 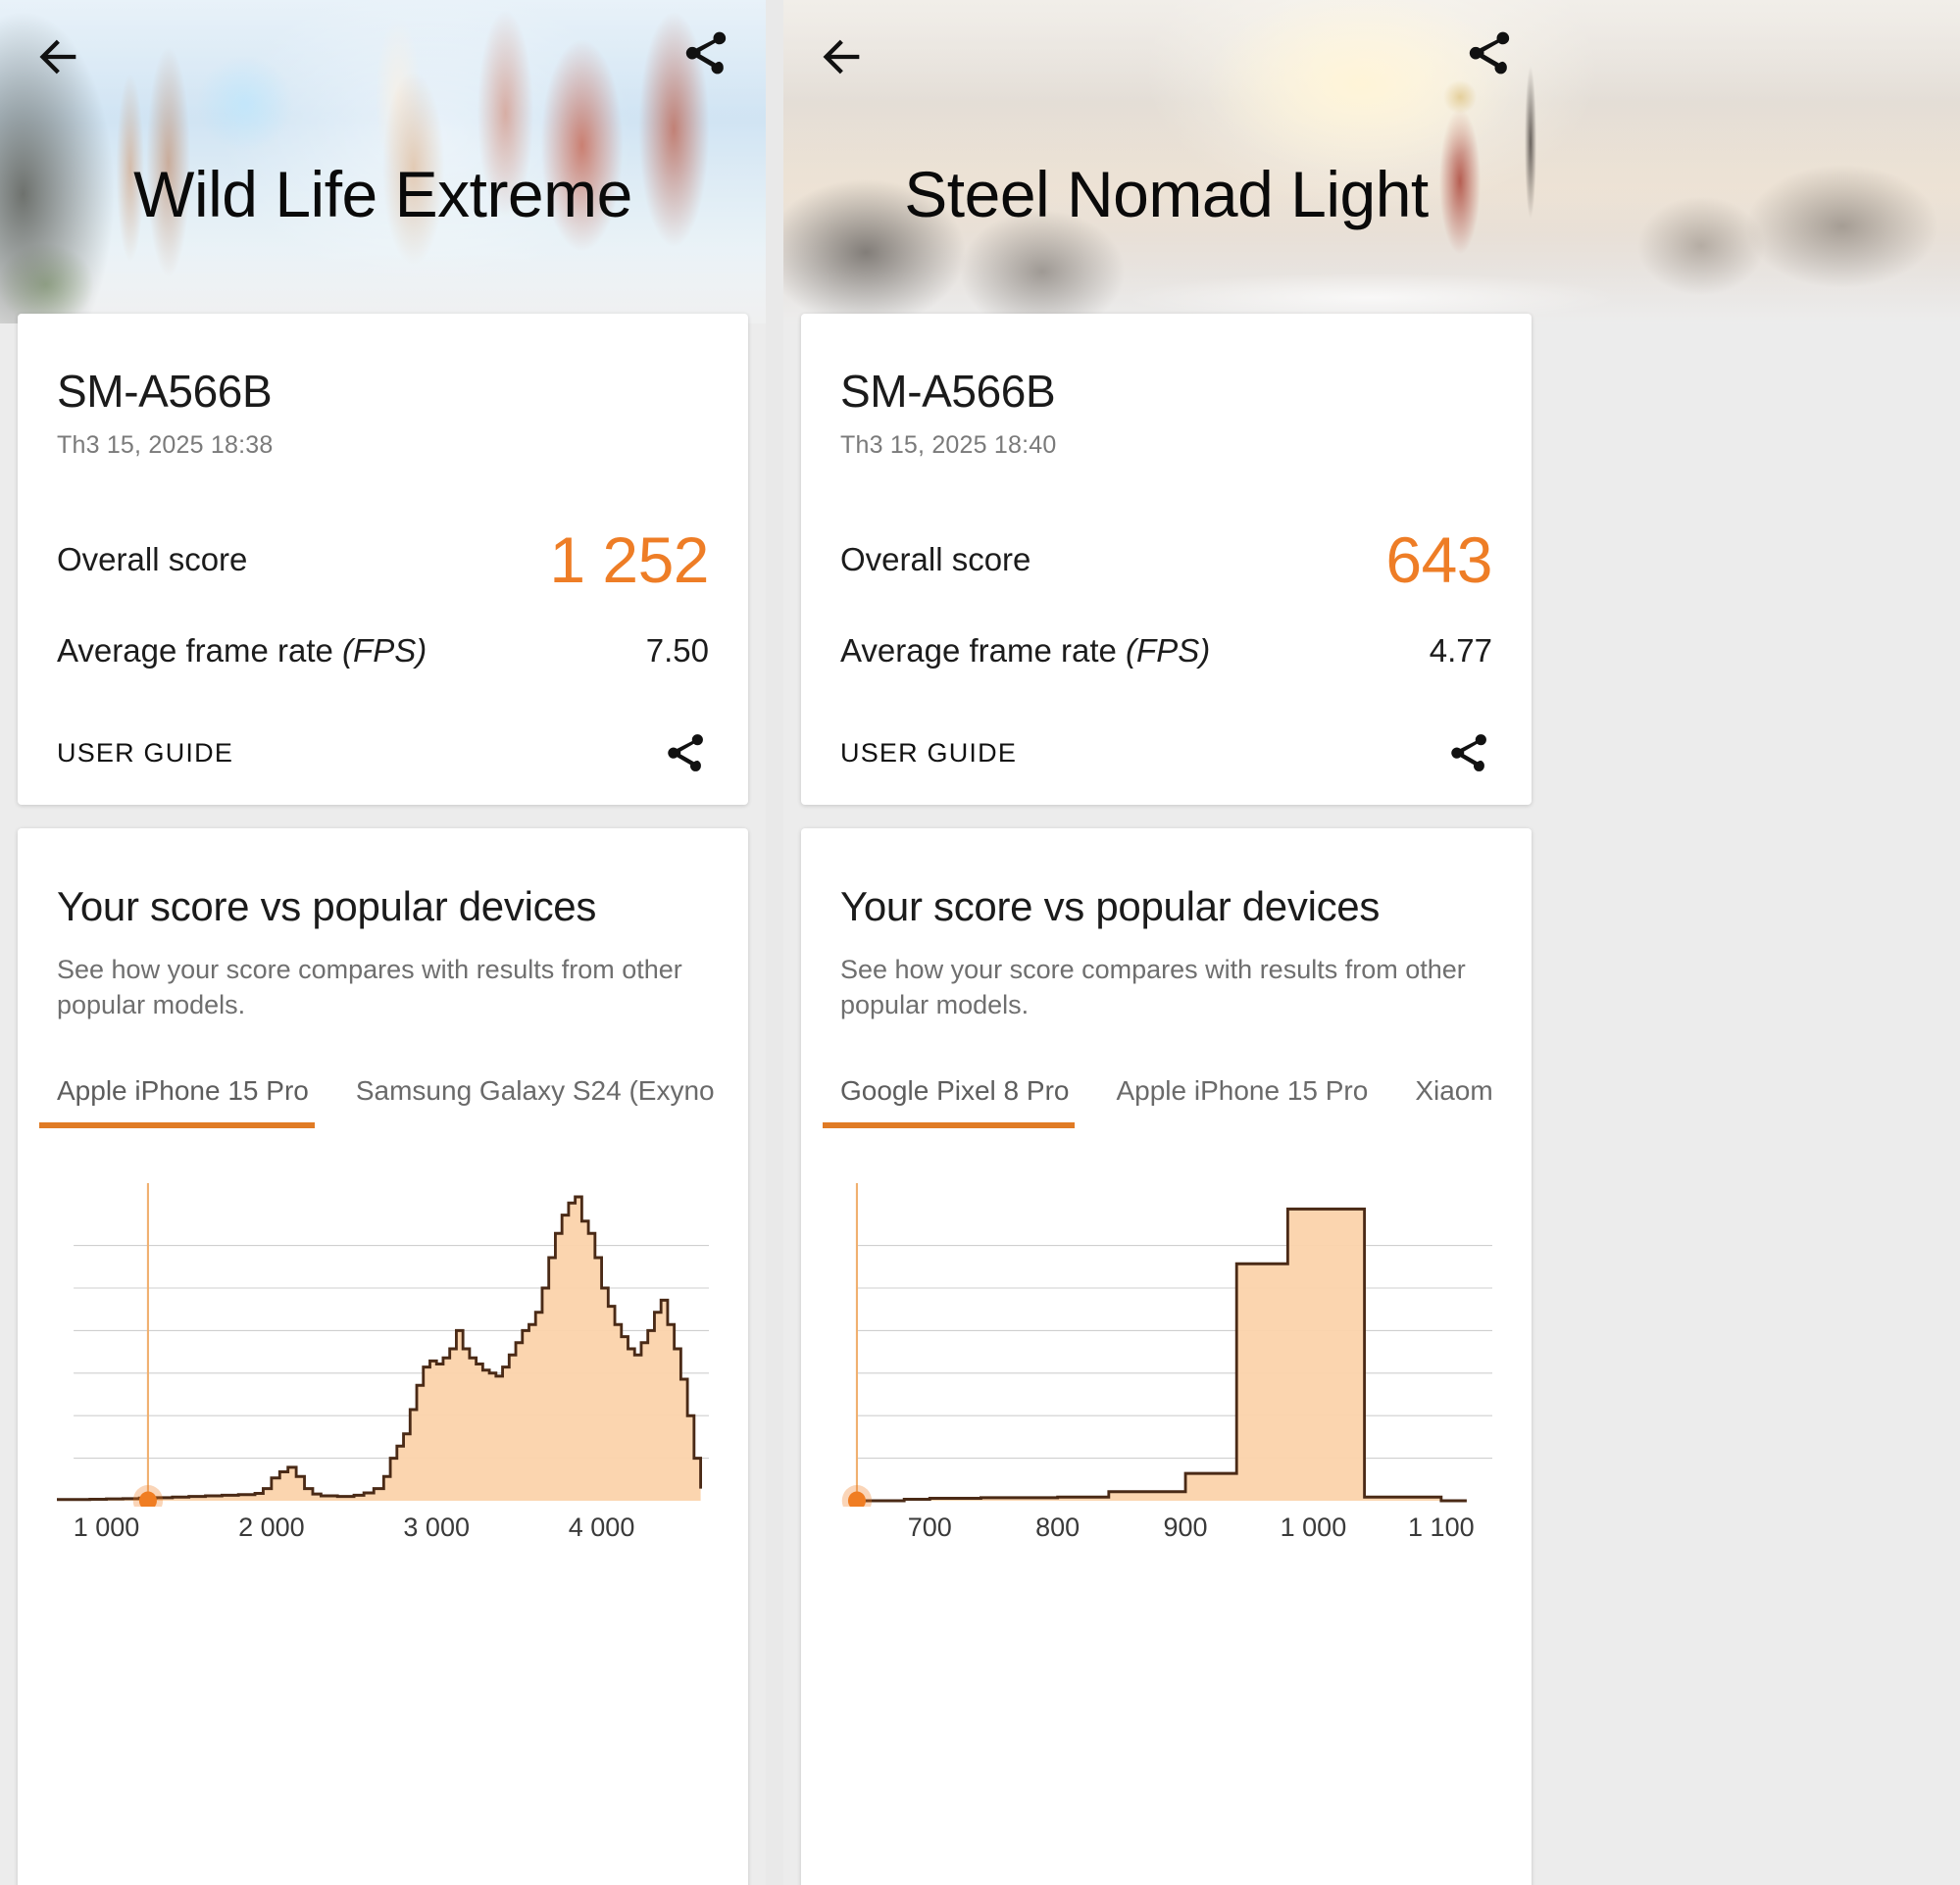 I want to click on frame-rate-value: 7.50, so click(x=677, y=650).